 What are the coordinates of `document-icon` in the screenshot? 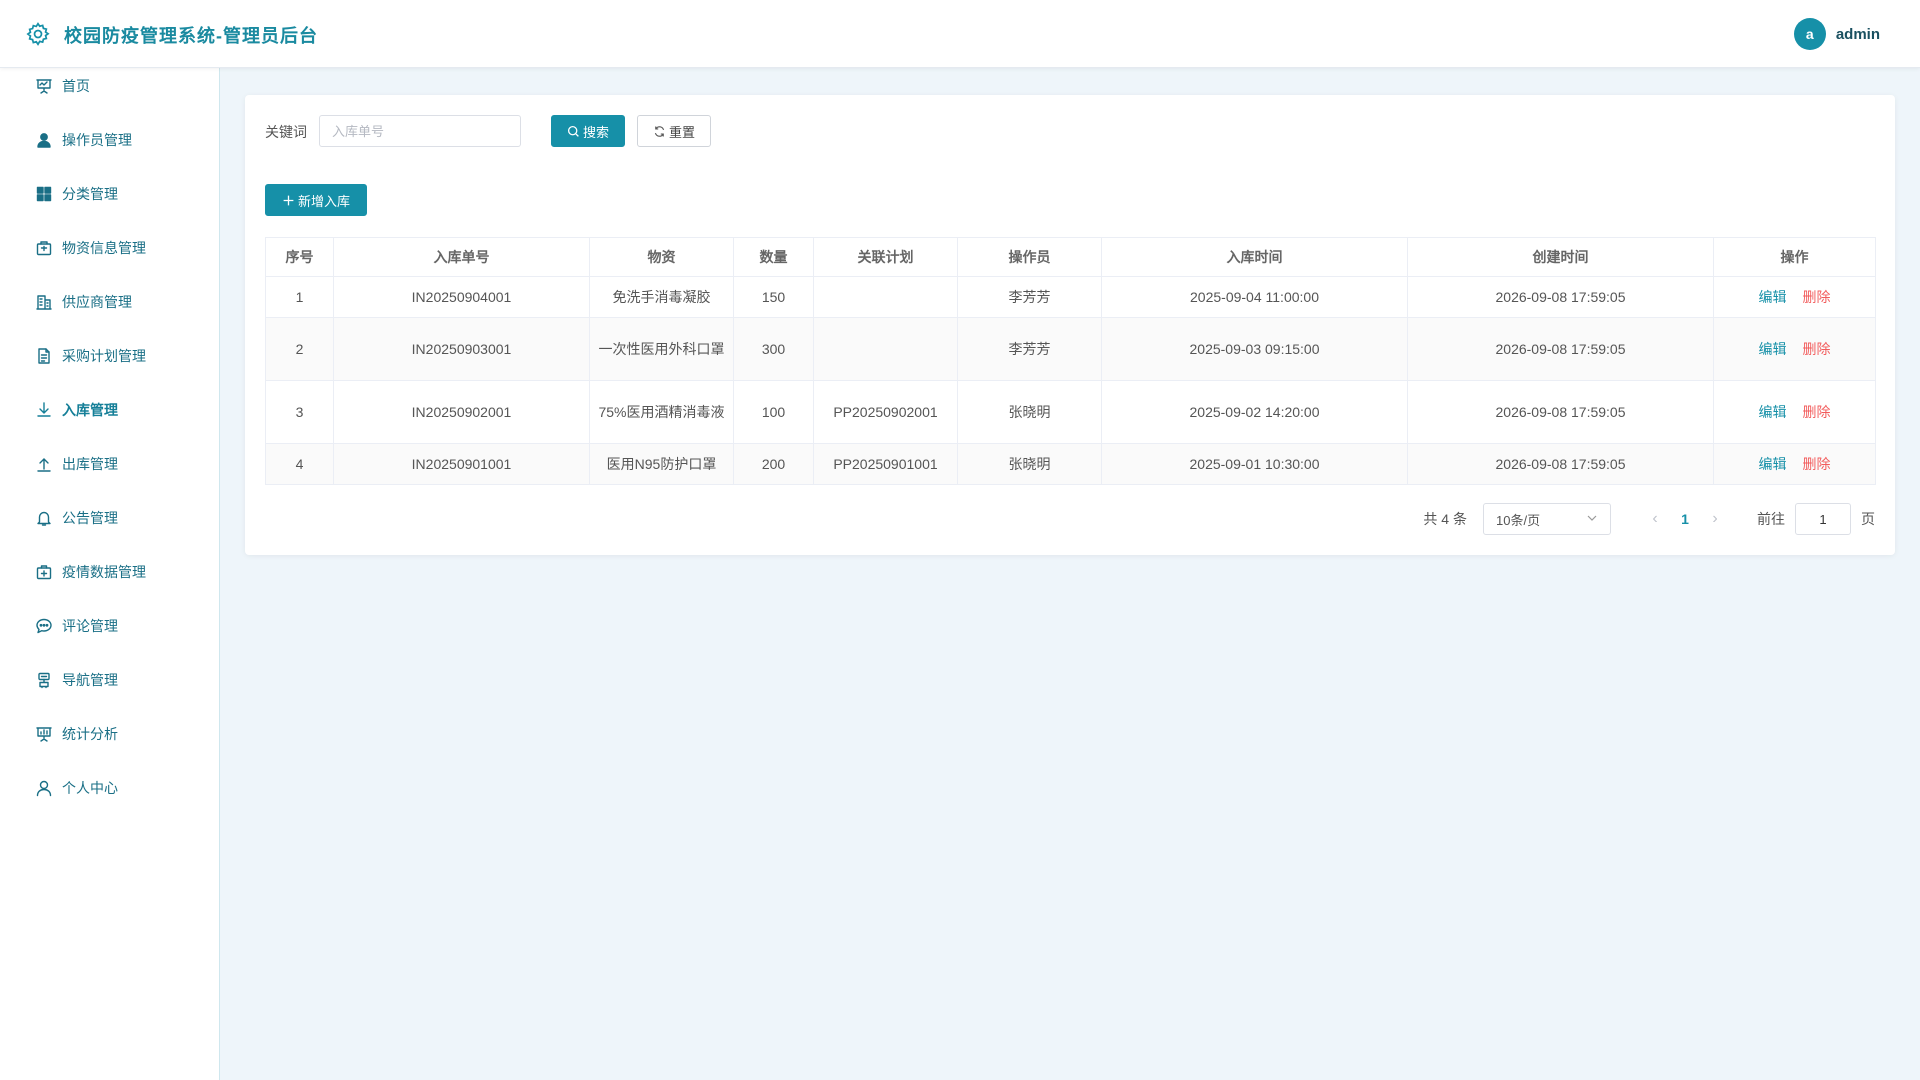 It's located at (44, 356).